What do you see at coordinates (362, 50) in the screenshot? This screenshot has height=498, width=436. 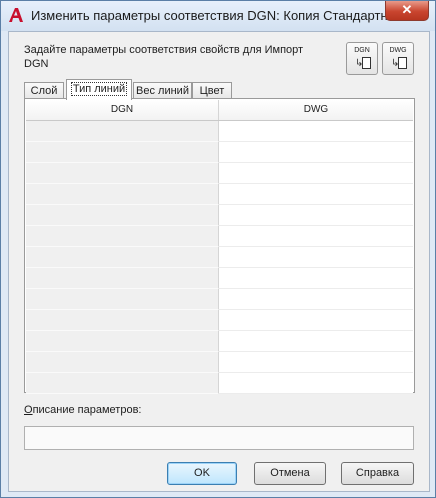 I see `dgn-caption: DGN` at bounding box center [362, 50].